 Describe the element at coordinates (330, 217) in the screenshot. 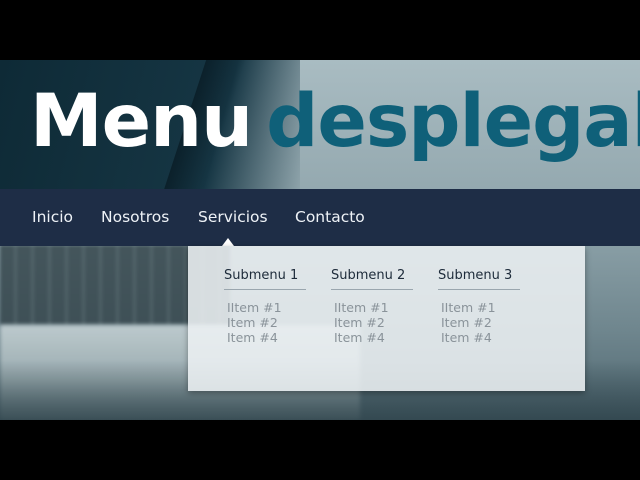

I see `nav-item-contacto: Contacto` at that location.